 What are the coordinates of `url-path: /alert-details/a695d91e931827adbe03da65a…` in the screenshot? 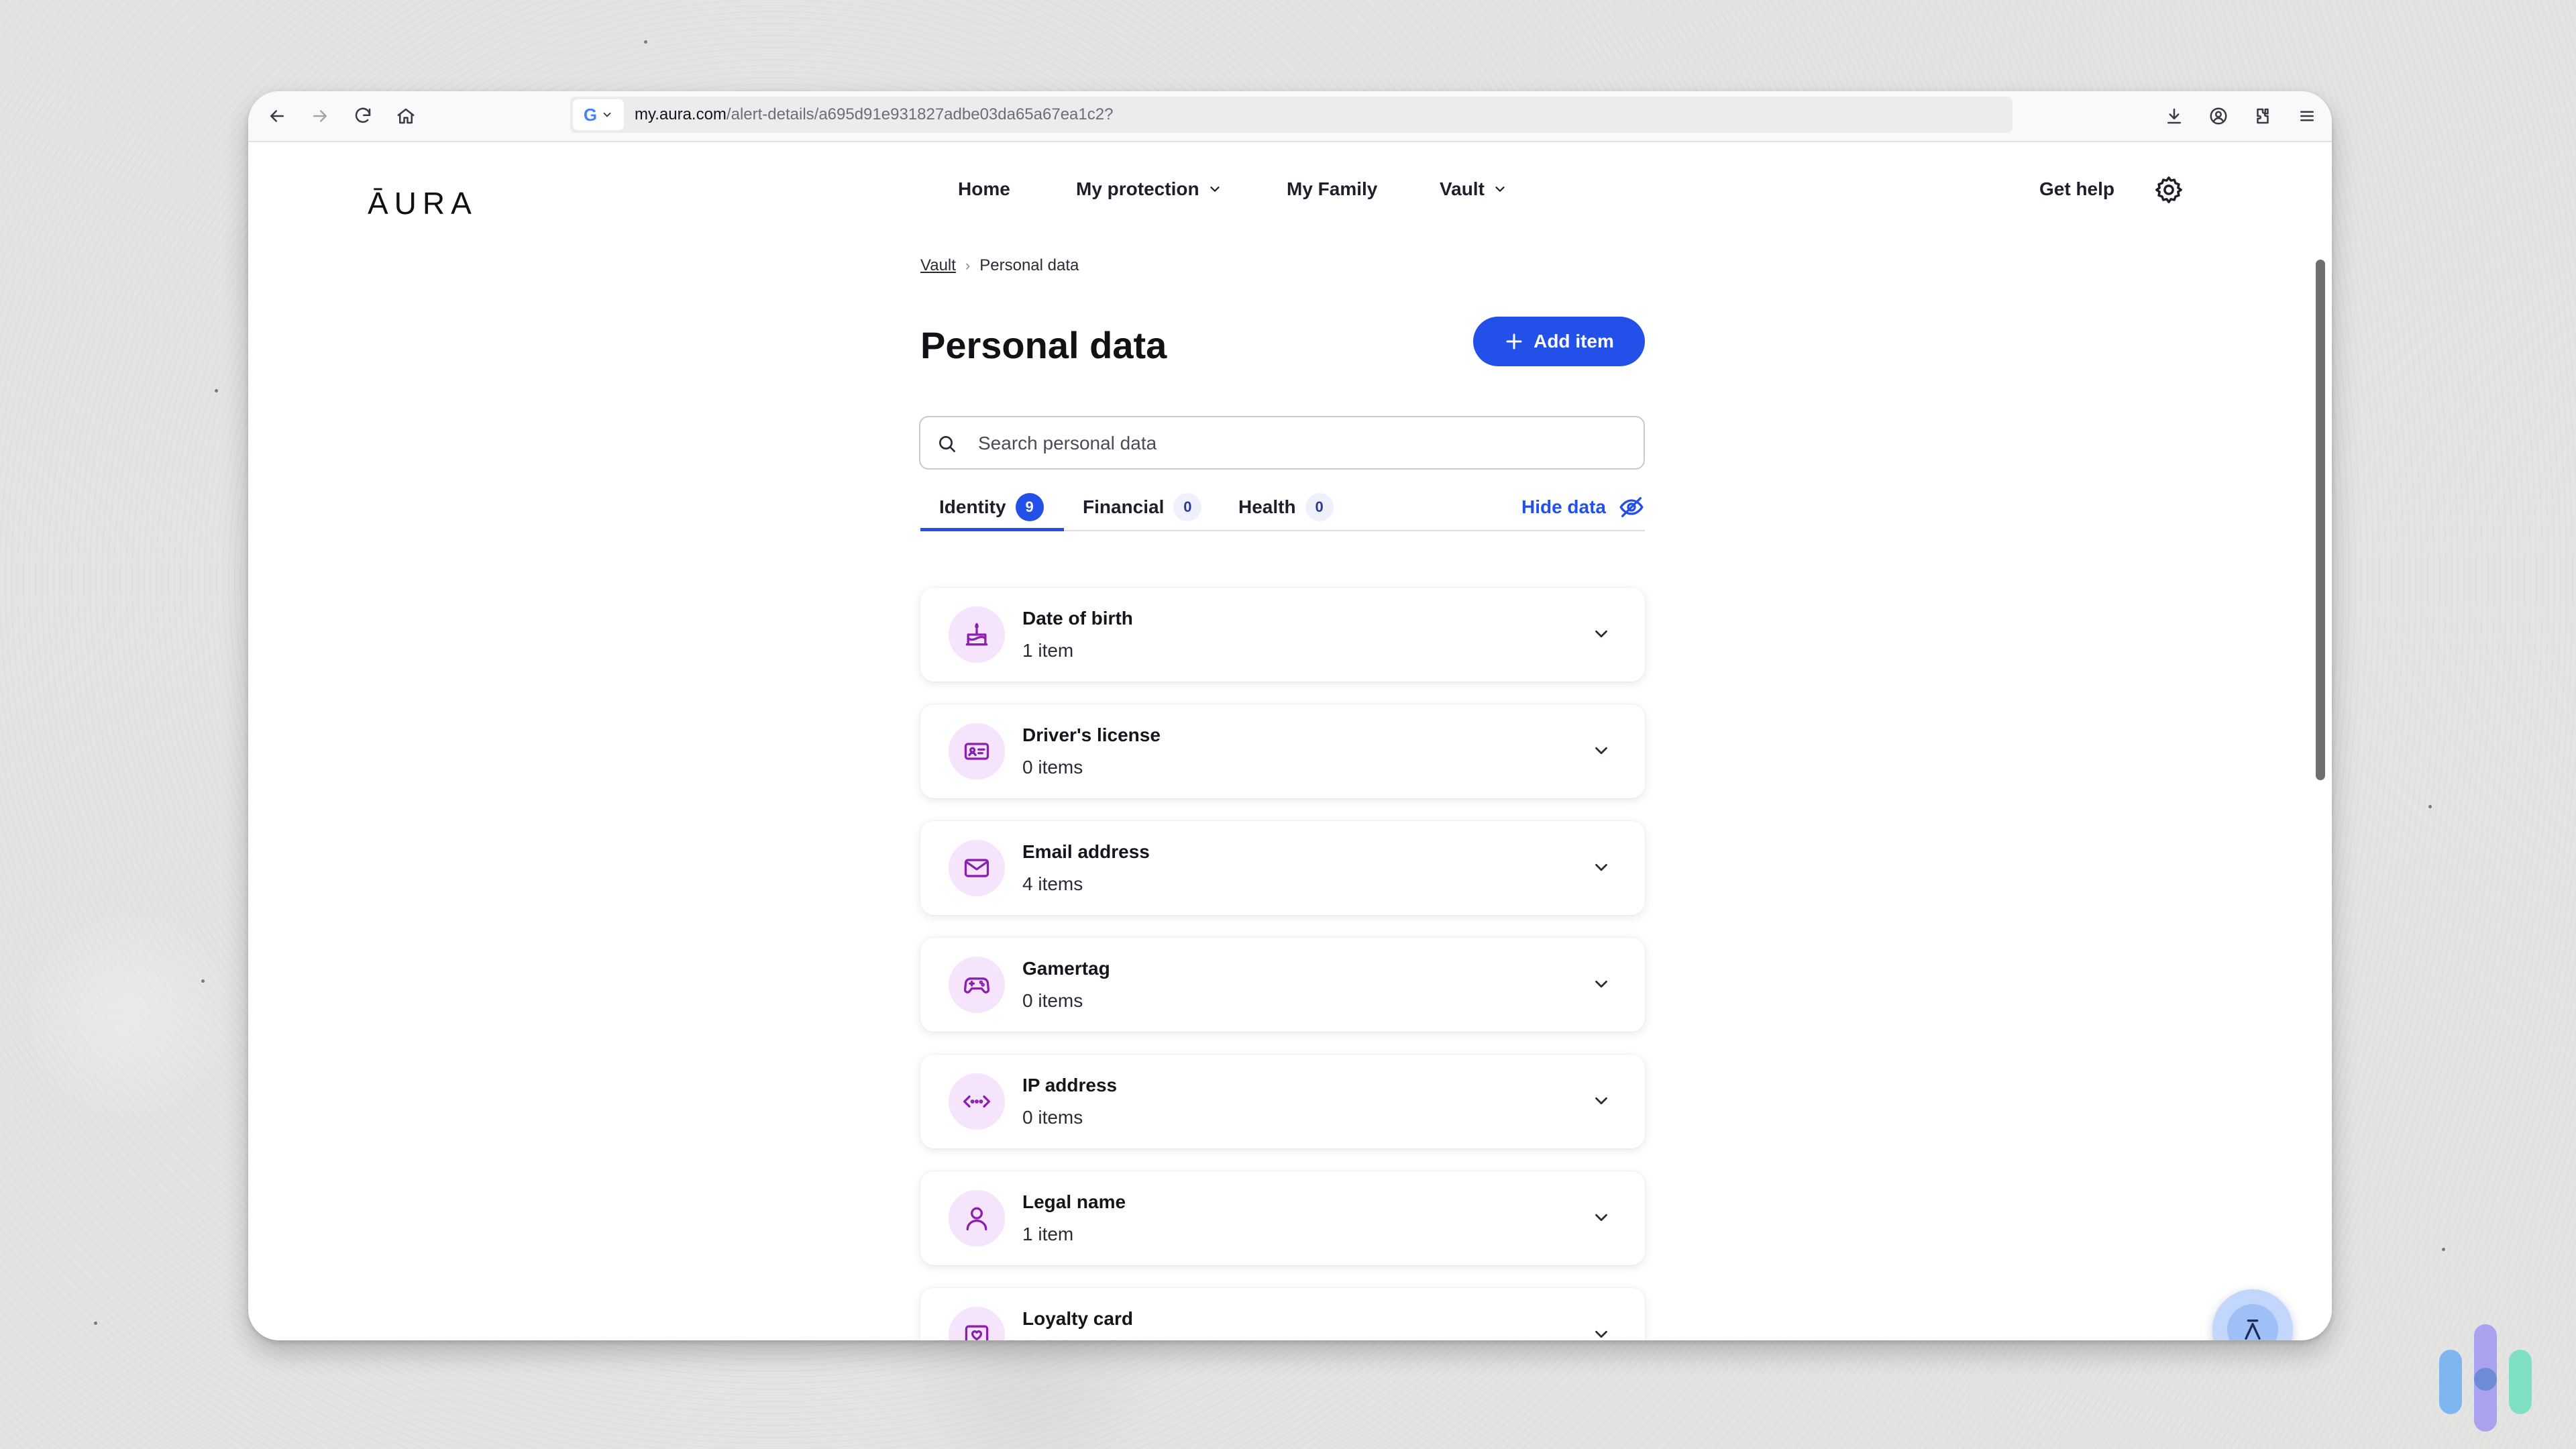 It's located at (920, 114).